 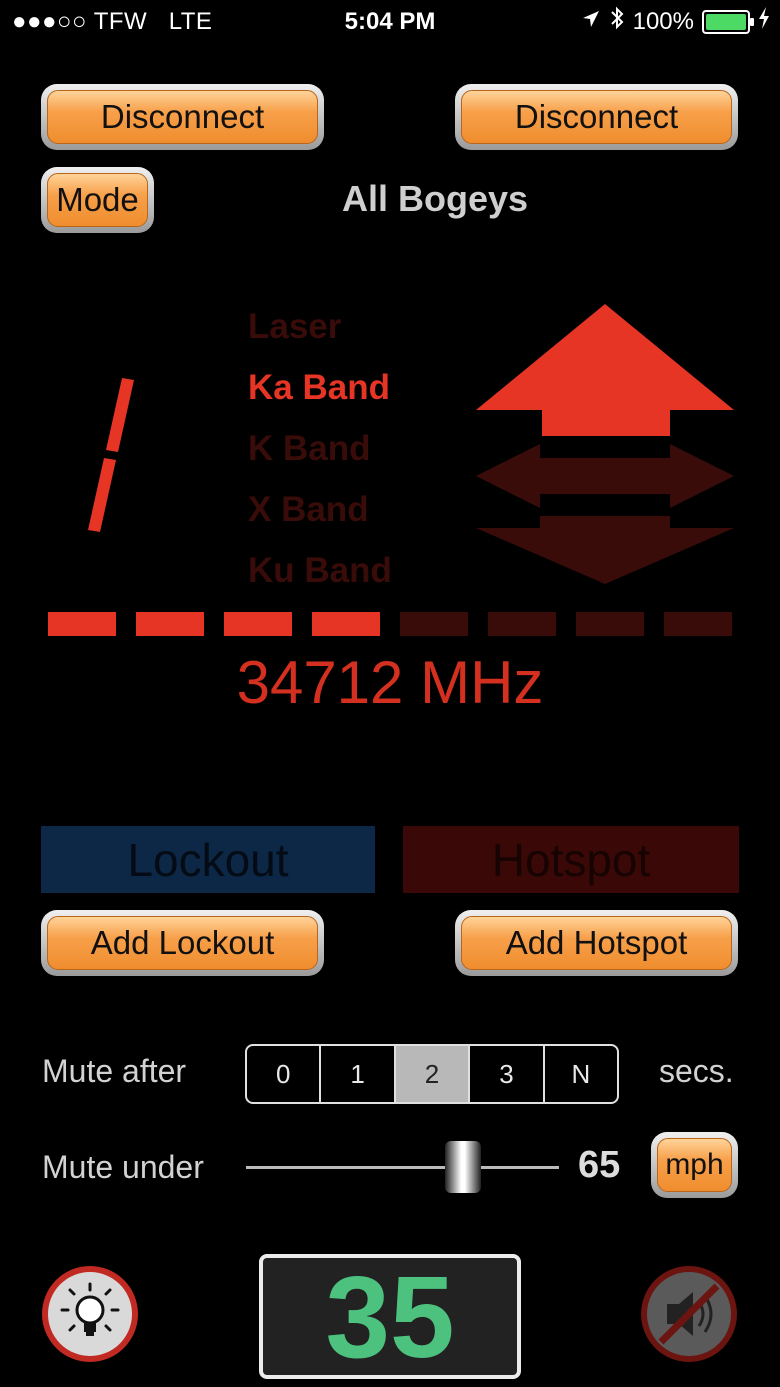 I want to click on disconnect-left-label: Disconnect, so click(x=182, y=117).